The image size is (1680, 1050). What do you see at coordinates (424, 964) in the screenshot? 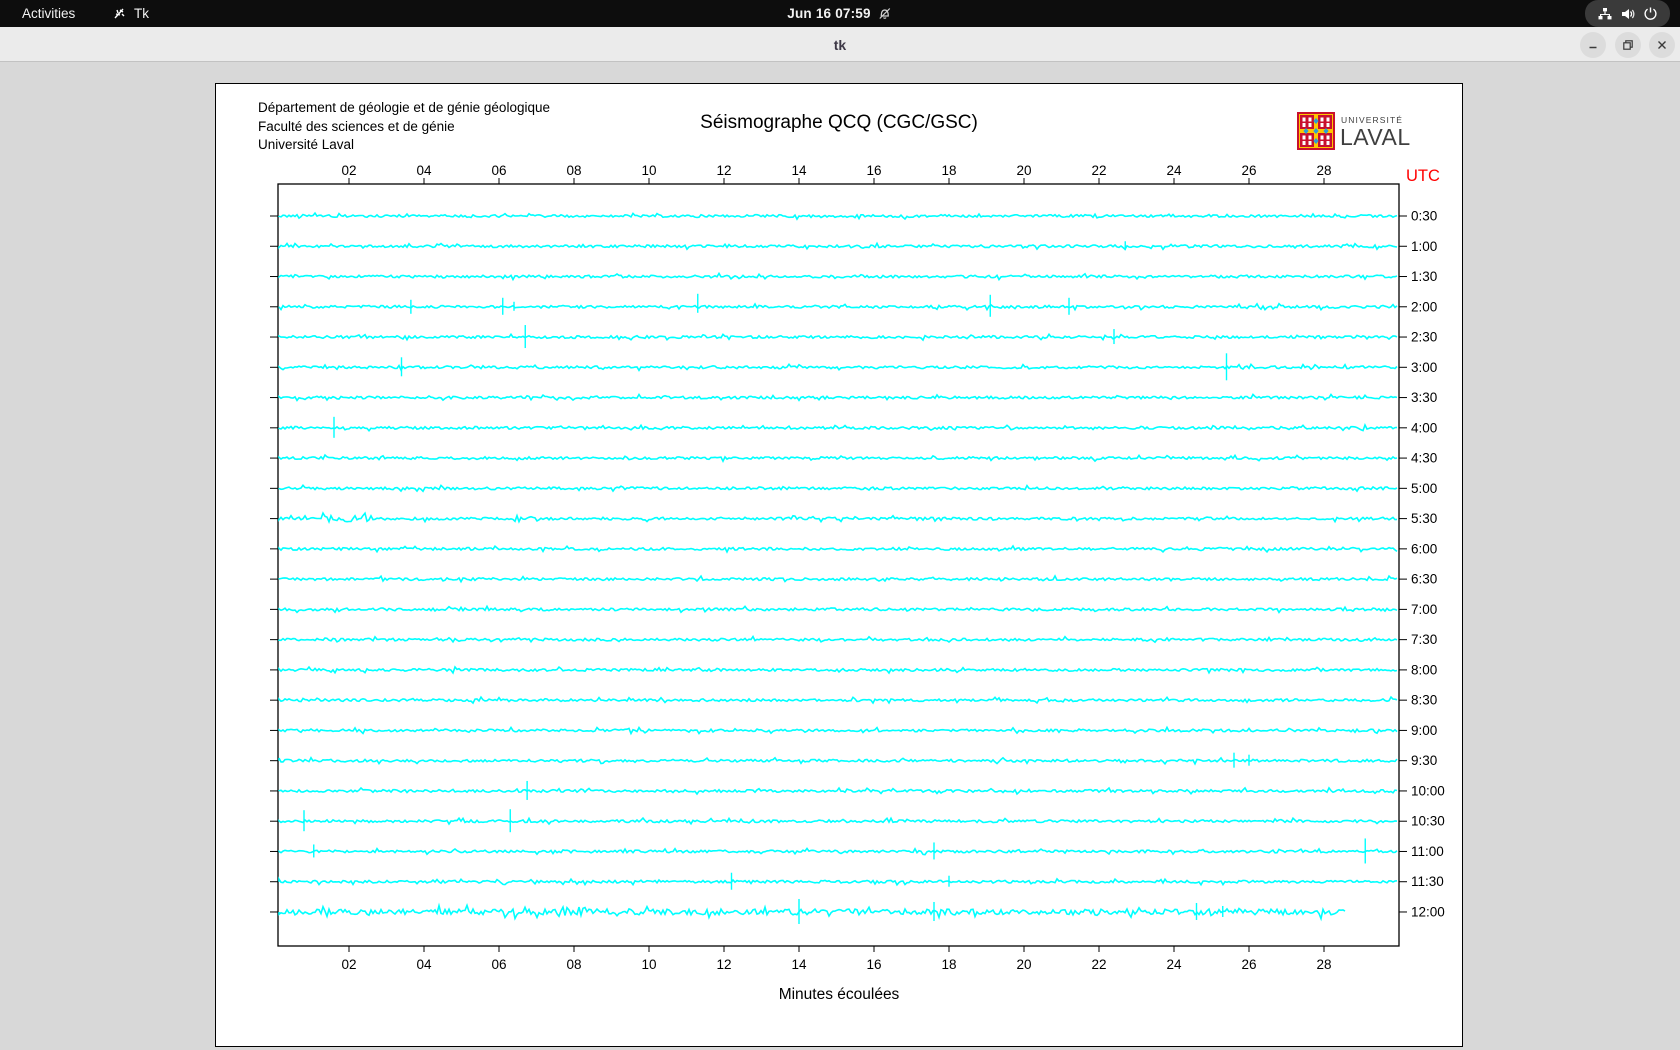
I see `x-tick-label-bottom: 04` at bounding box center [424, 964].